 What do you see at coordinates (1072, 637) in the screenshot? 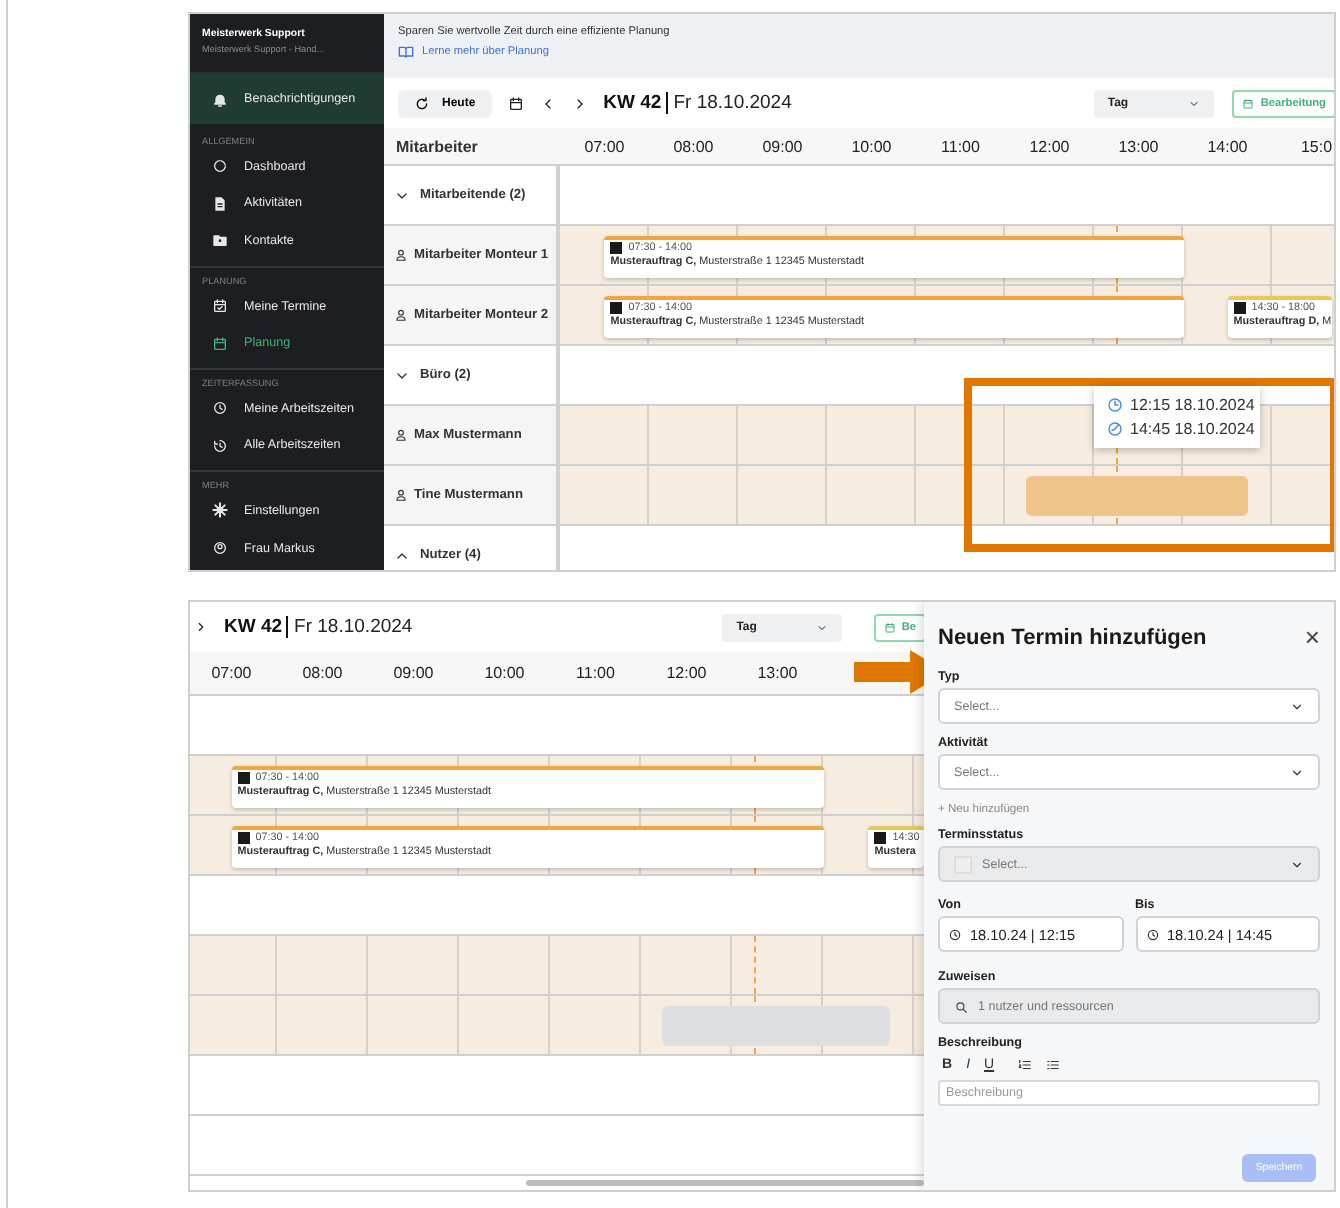
I see `drawer-title: Neuen Termin hinzufügen` at bounding box center [1072, 637].